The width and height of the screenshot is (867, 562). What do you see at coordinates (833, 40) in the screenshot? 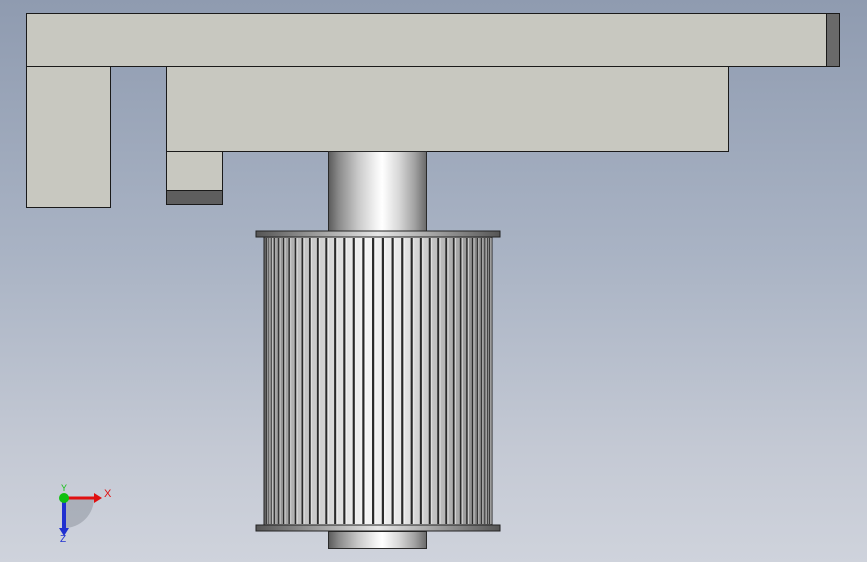
I see `top-plate-end-cap` at bounding box center [833, 40].